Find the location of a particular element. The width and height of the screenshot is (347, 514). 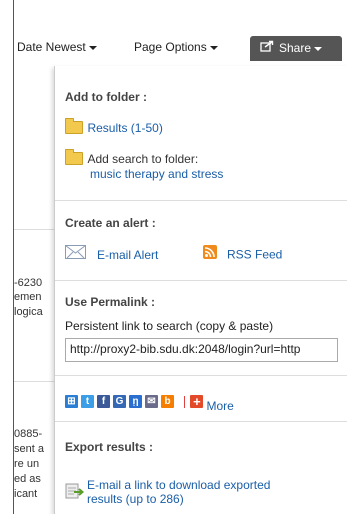

facebook-icon: f is located at coordinates (103, 402).